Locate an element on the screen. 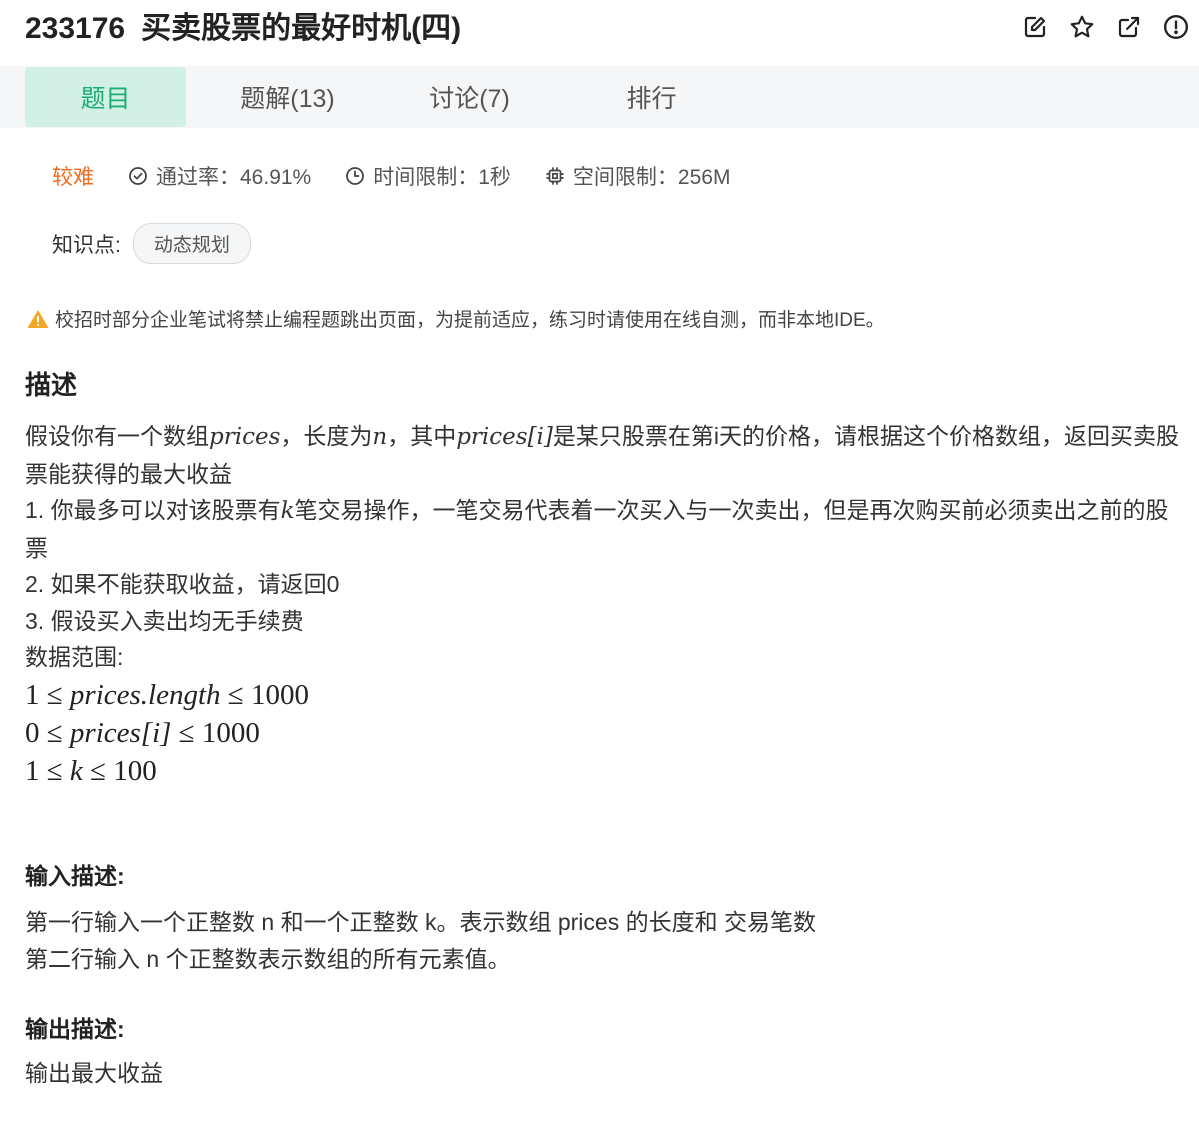  memory-limit: 空间限制：256M is located at coordinates (638, 176).